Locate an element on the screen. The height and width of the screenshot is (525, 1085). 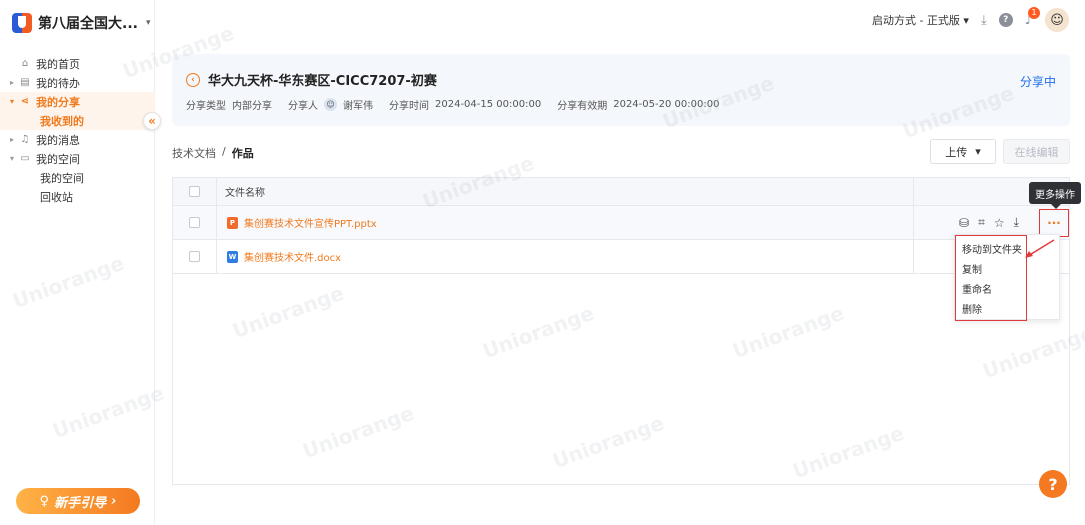
notification-bell-icon: ♪ 1 is located at coordinates (1032, 17).